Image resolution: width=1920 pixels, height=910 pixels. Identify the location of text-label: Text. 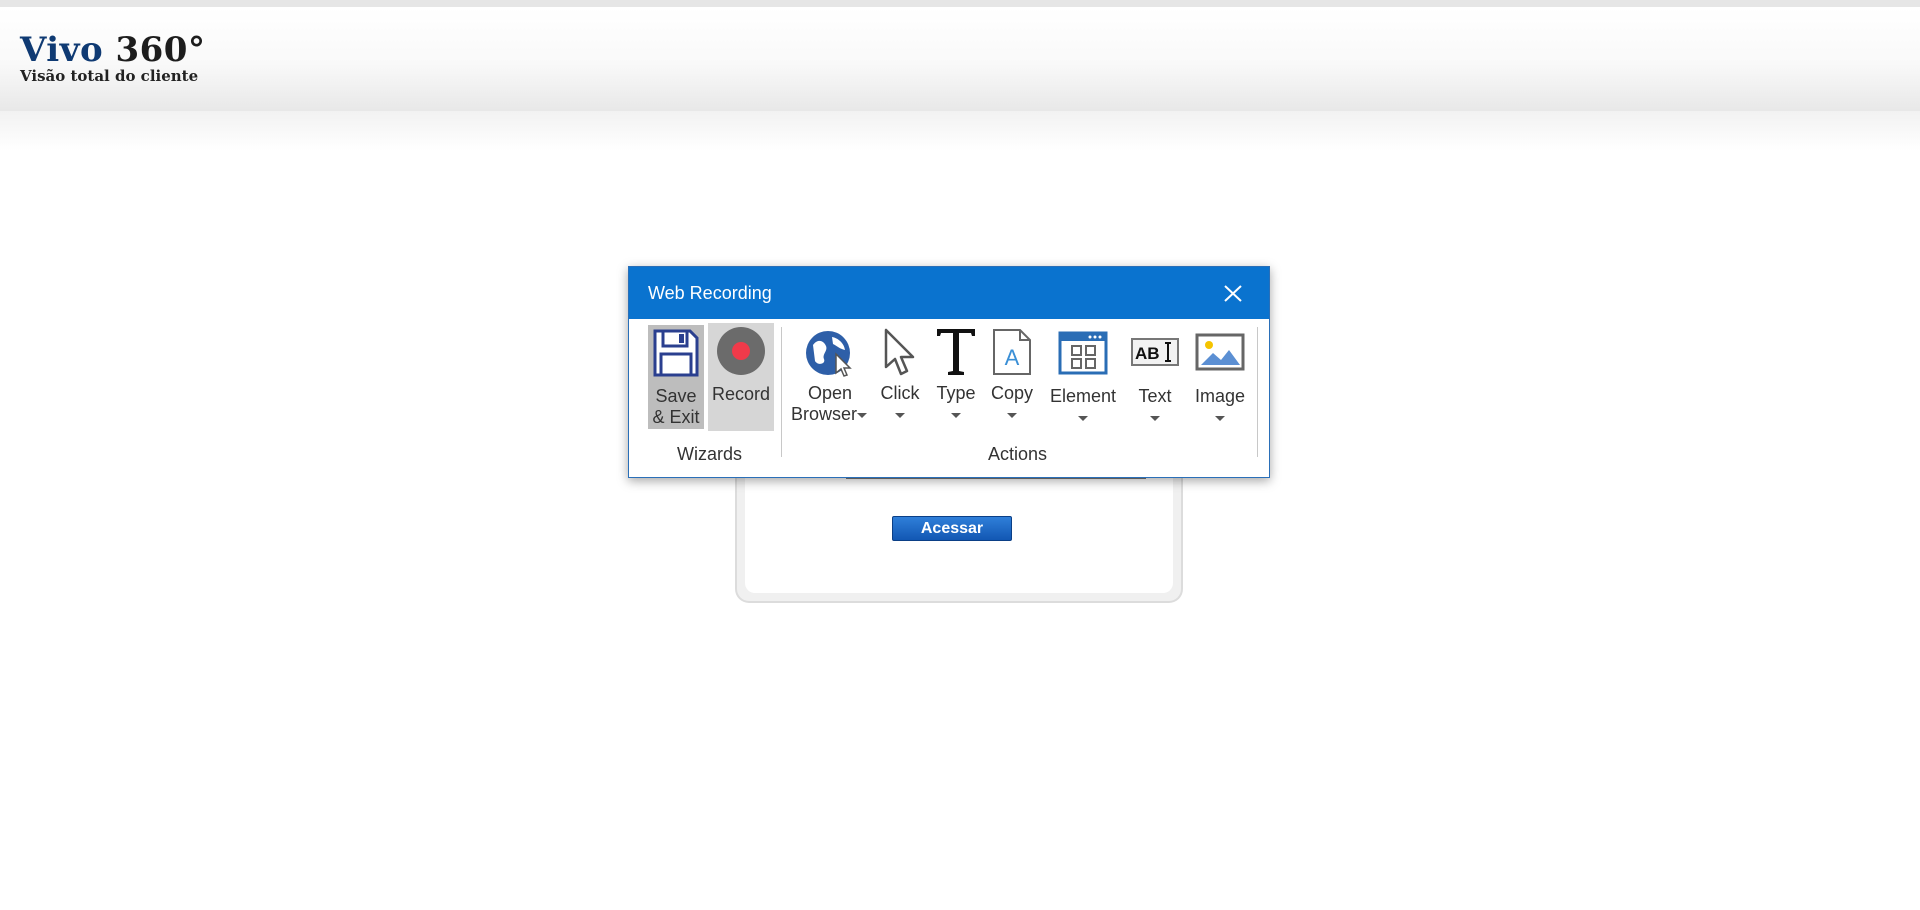
(1155, 396).